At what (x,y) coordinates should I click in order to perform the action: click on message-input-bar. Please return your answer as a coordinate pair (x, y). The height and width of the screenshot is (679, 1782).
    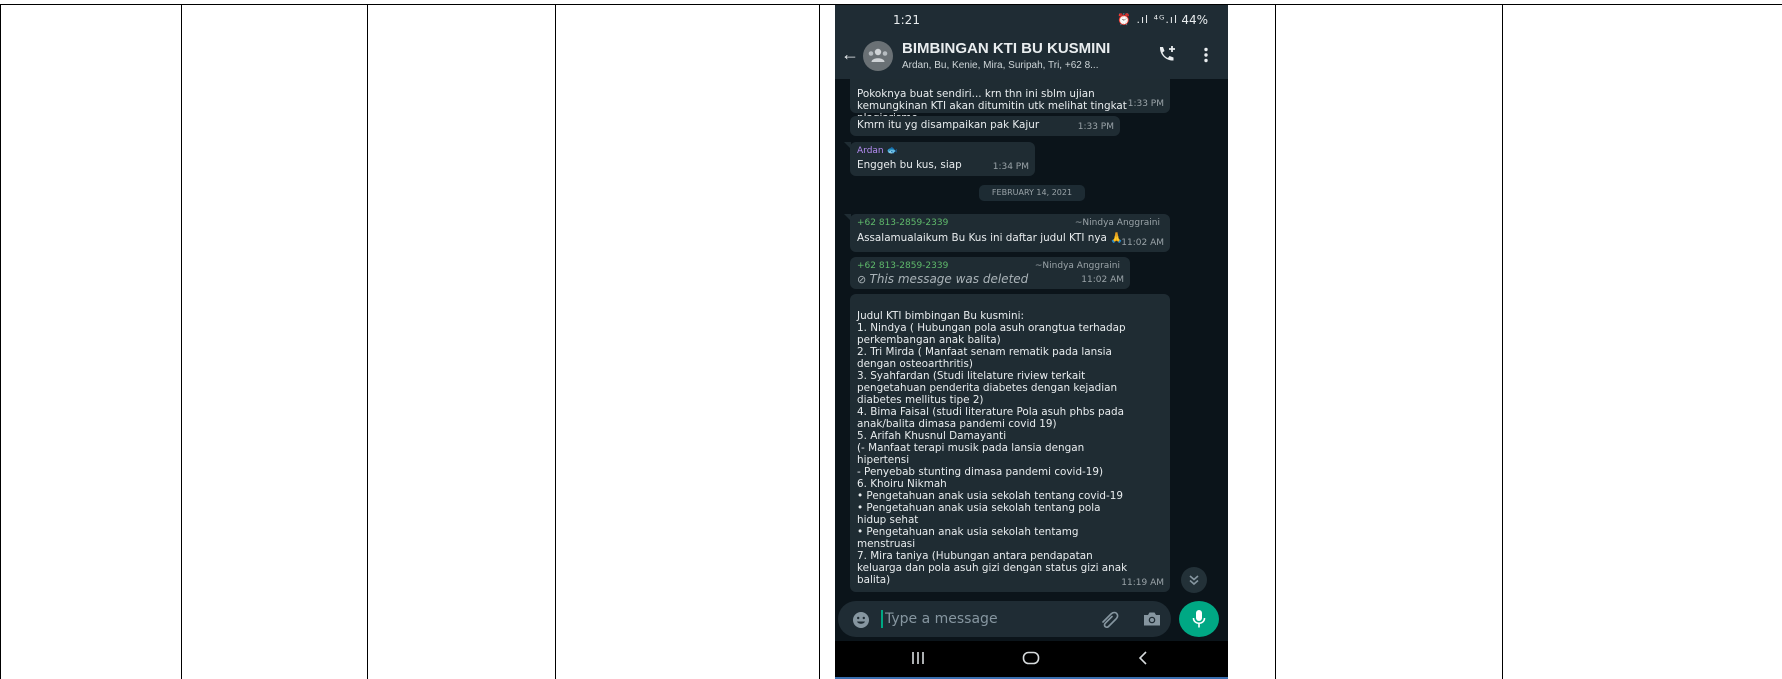
    Looking at the image, I should click on (1031, 620).